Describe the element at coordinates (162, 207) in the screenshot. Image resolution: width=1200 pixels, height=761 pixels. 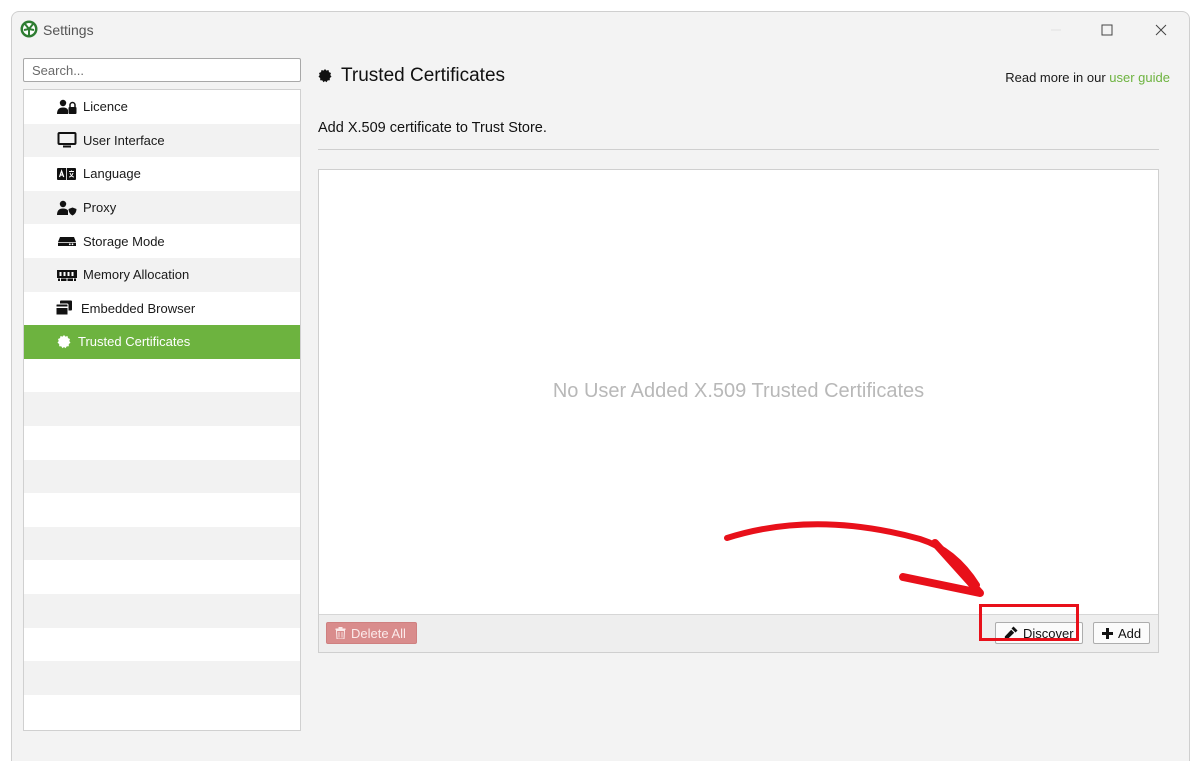
I see `sidebar-item-proxy: Proxy` at that location.